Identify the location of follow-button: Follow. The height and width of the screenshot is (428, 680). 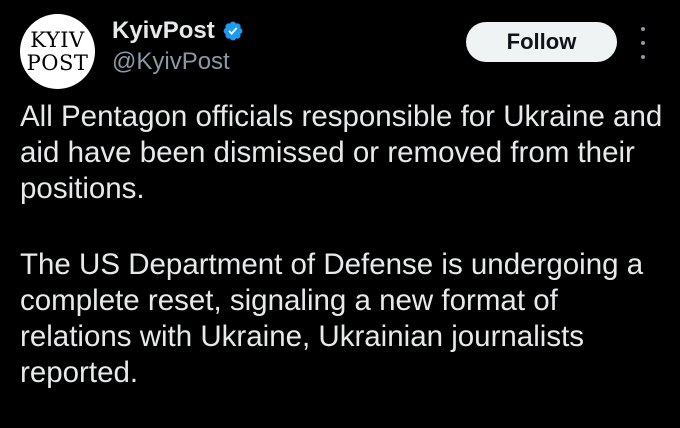
(541, 42).